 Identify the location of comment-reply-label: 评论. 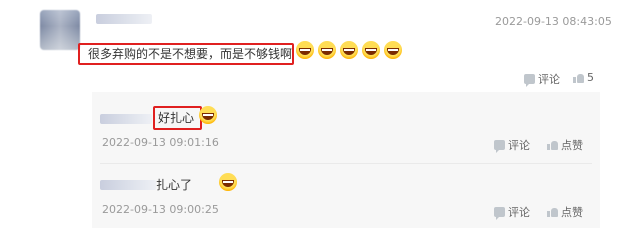
(549, 79).